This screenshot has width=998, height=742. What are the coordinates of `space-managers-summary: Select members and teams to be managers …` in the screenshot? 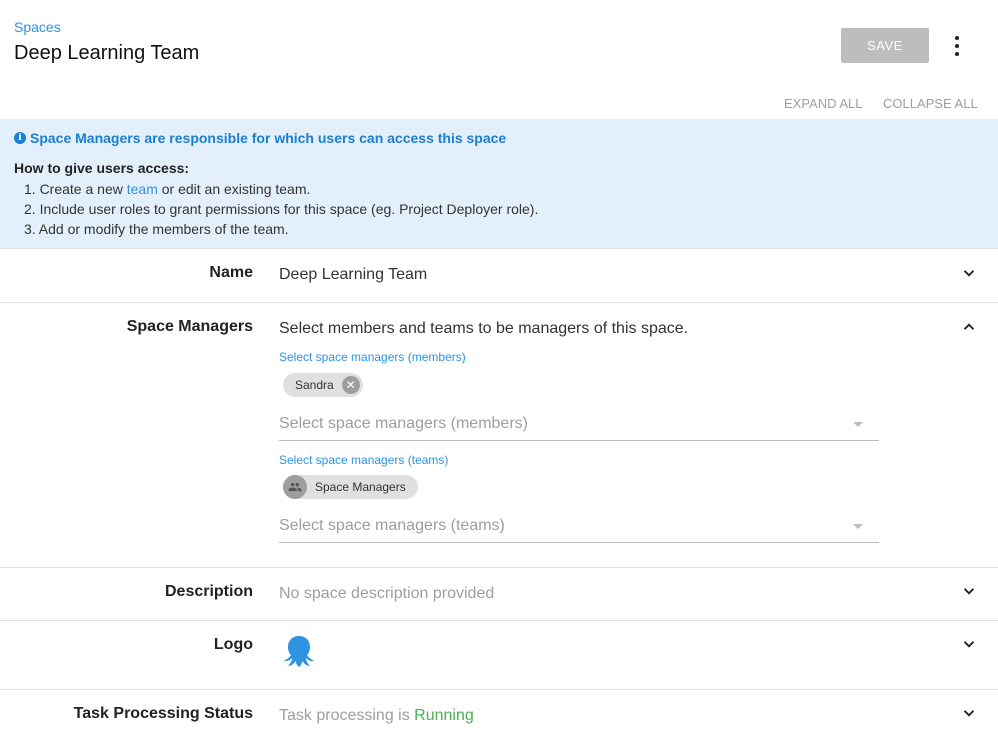 It's located at (484, 328).